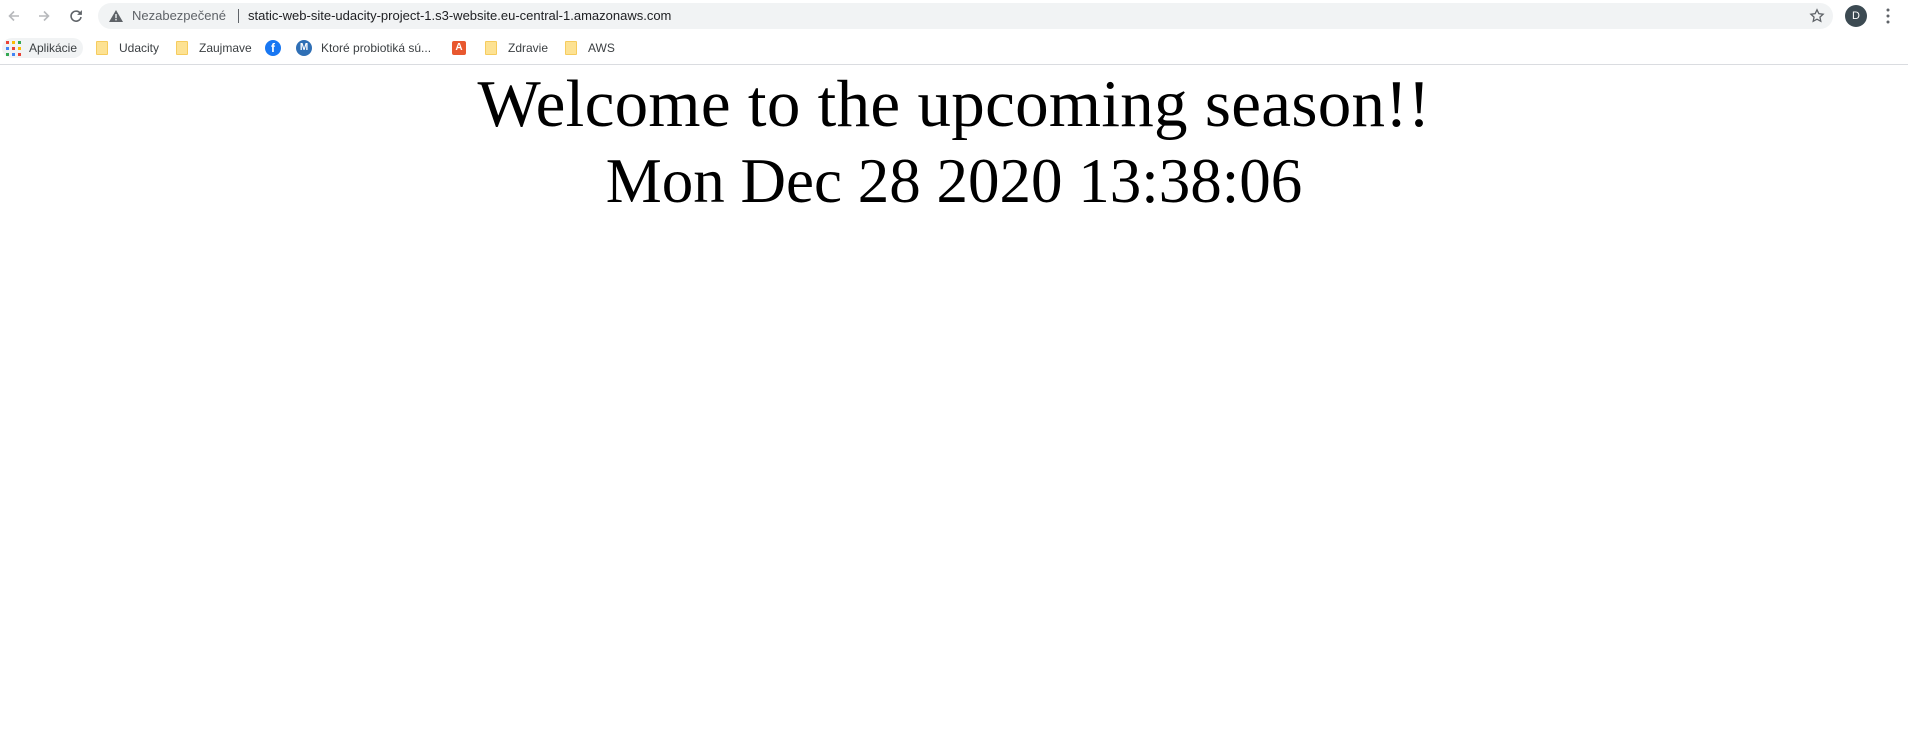 This screenshot has height=739, width=1908. What do you see at coordinates (601, 48) in the screenshot?
I see `bookmark-label: AWS` at bounding box center [601, 48].